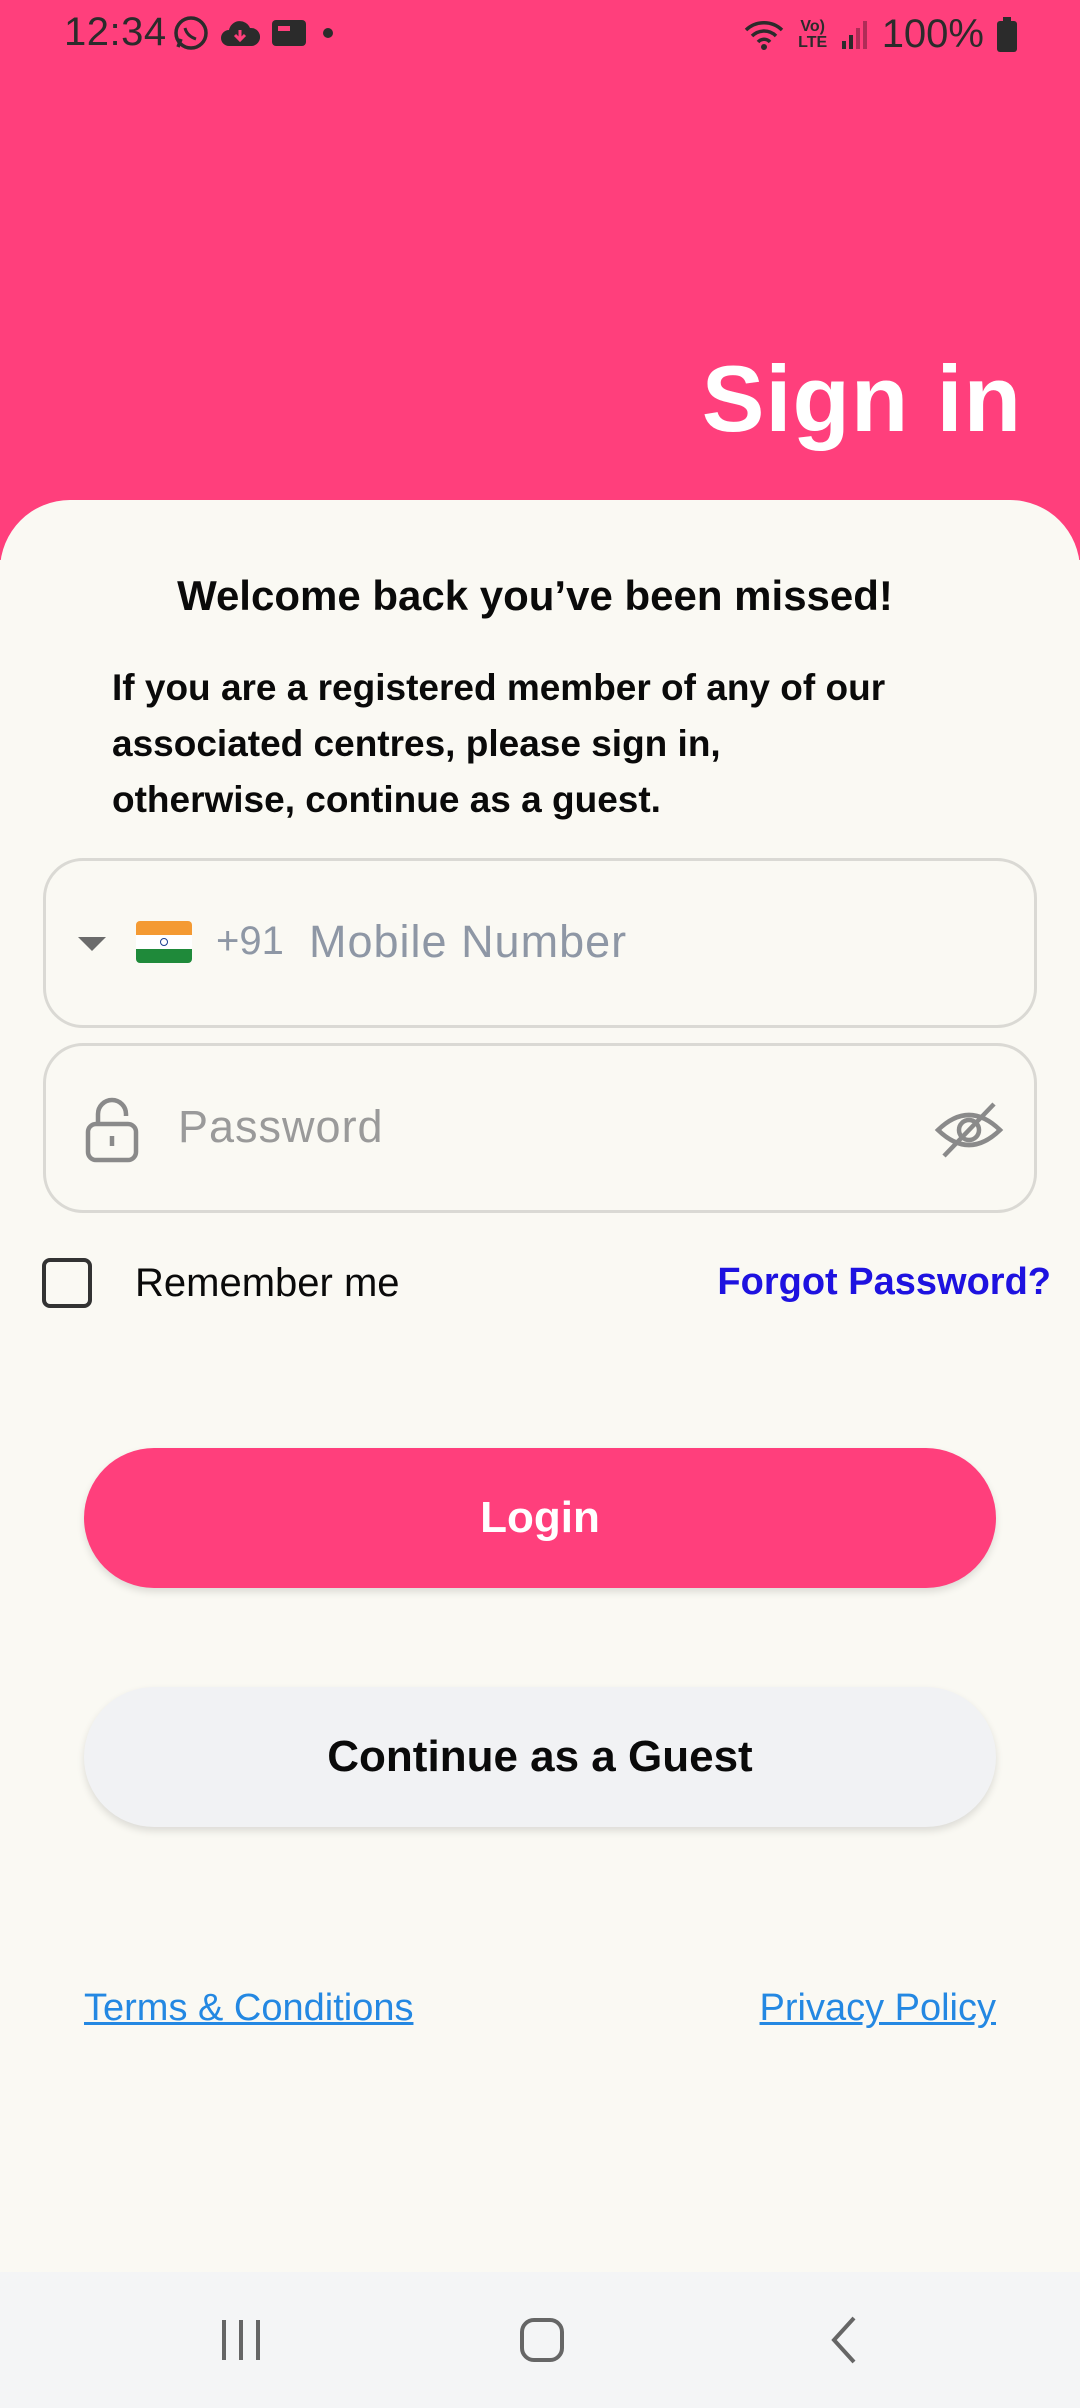  I want to click on navigation-bar, so click(540, 2340).